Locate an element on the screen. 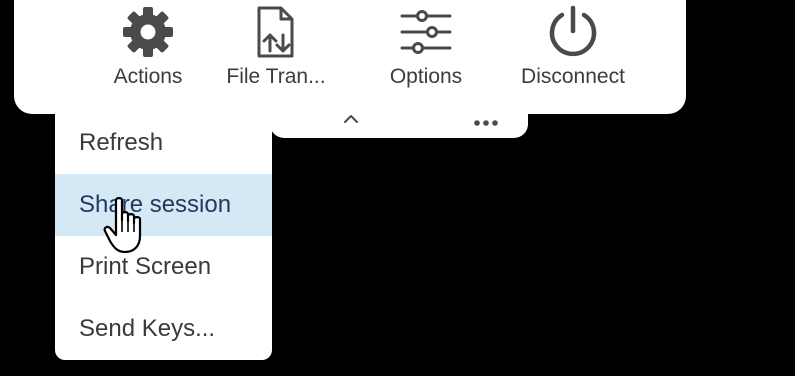  menu-item-refresh: Refresh is located at coordinates (163, 143).